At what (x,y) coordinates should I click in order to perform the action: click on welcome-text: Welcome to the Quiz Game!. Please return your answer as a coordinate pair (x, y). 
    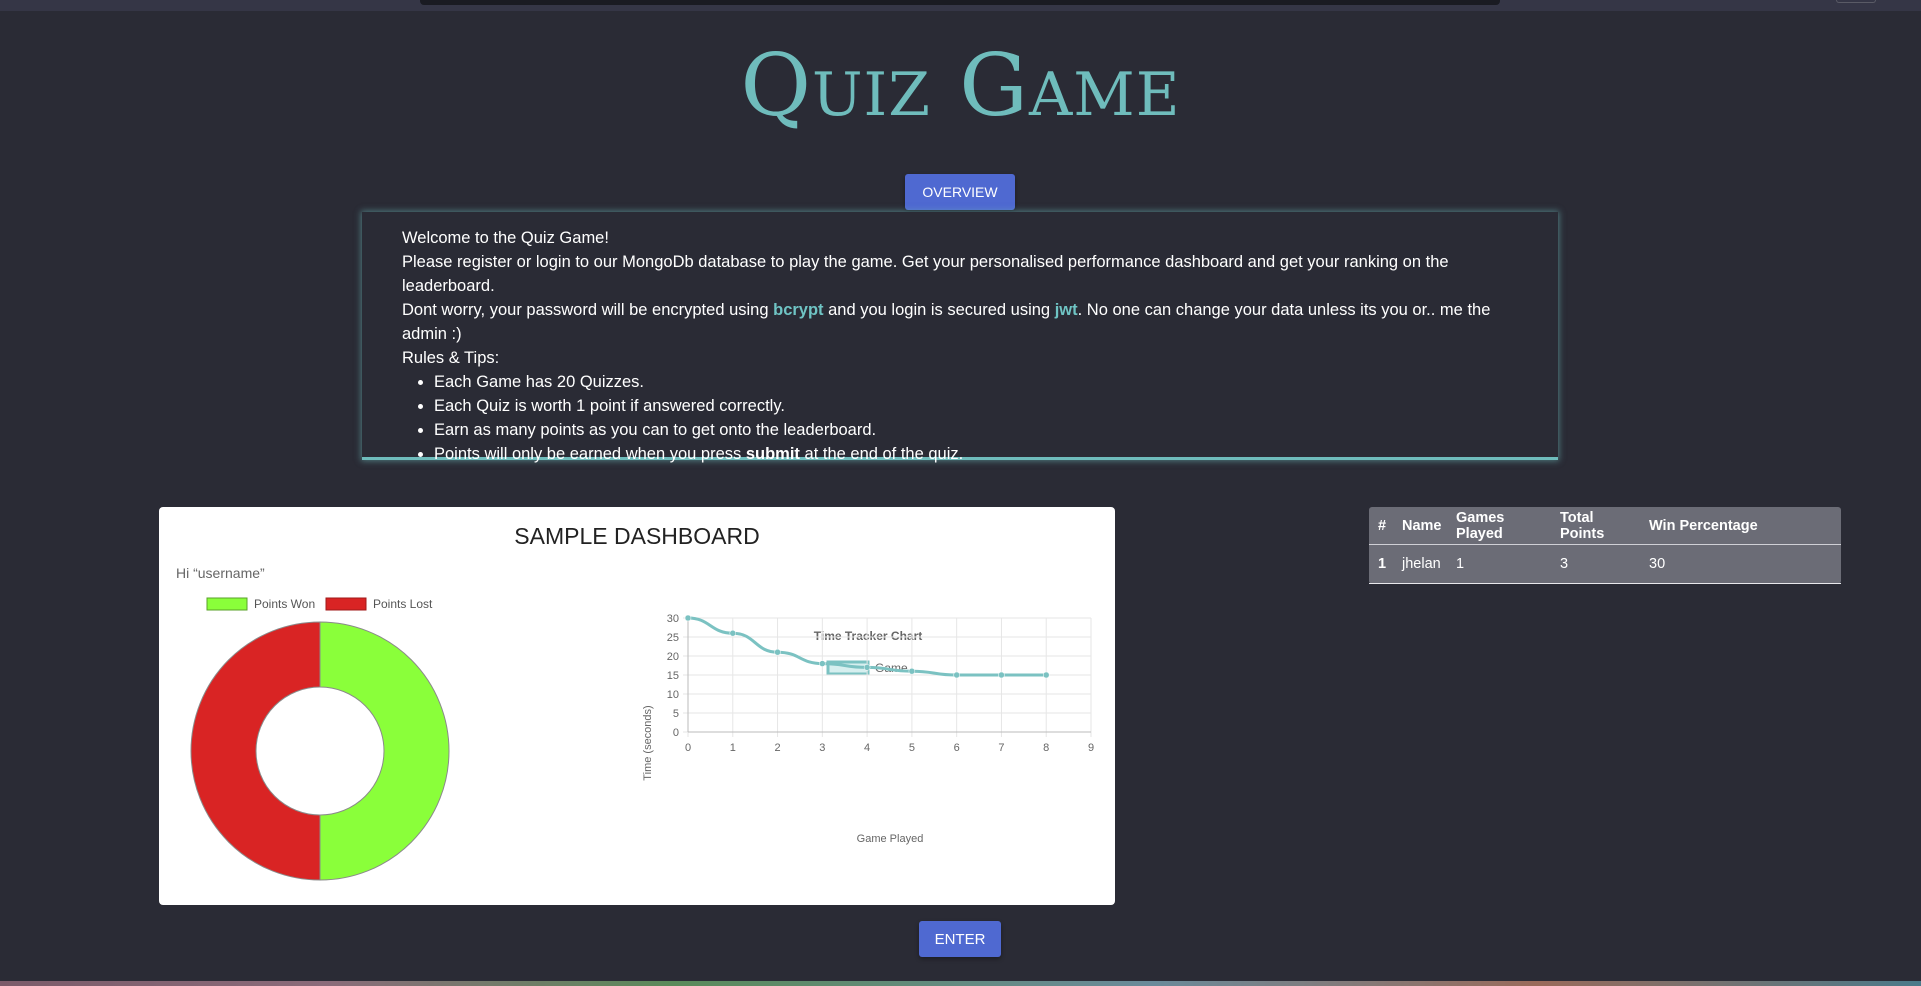
    Looking at the image, I should click on (505, 238).